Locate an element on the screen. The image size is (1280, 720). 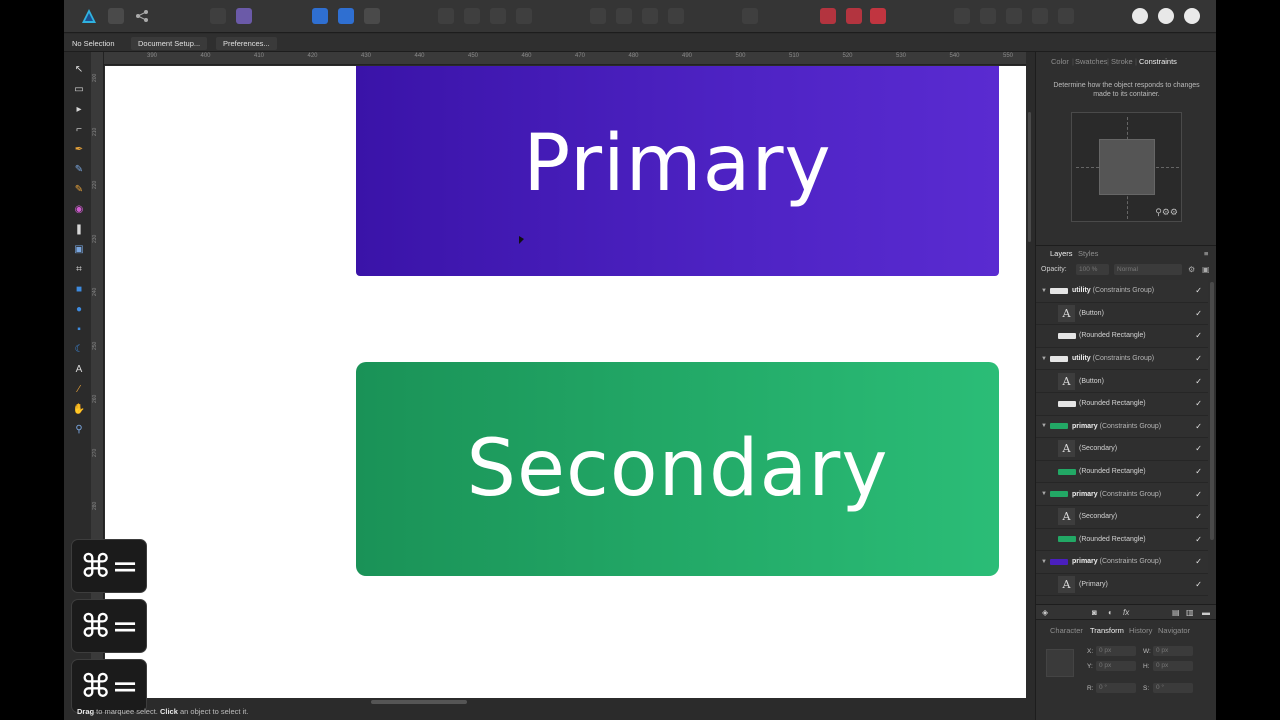
transparency-tool-icon: ❚ is located at coordinates (79, 229).